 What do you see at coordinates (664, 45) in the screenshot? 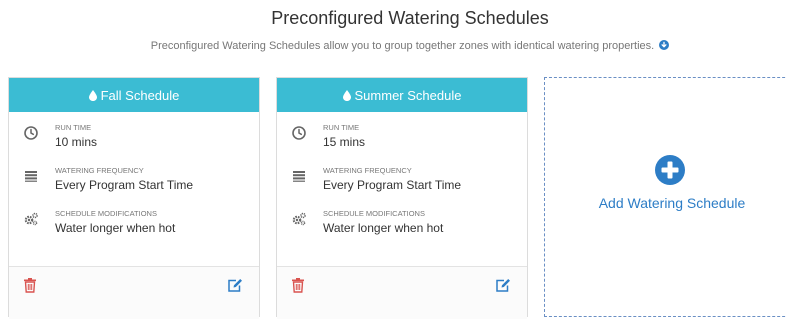
I see `info-circle-icon` at bounding box center [664, 45].